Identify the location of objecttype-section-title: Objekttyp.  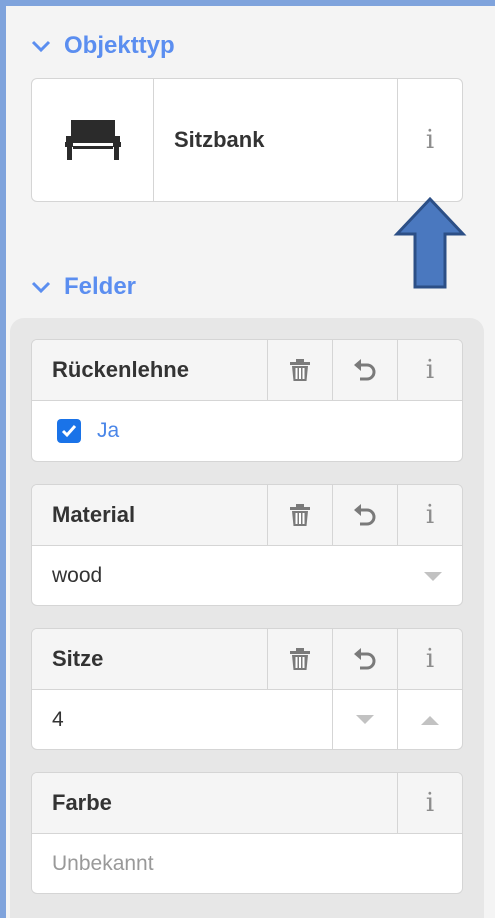
(119, 45).